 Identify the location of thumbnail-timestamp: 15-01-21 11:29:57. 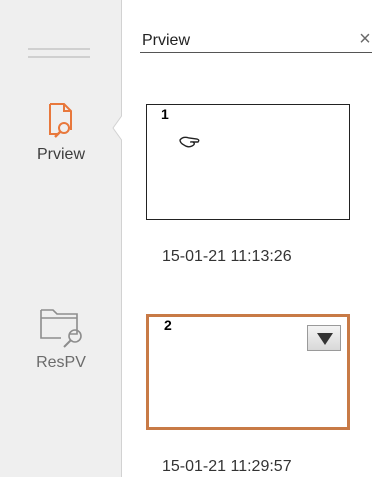
(227, 466).